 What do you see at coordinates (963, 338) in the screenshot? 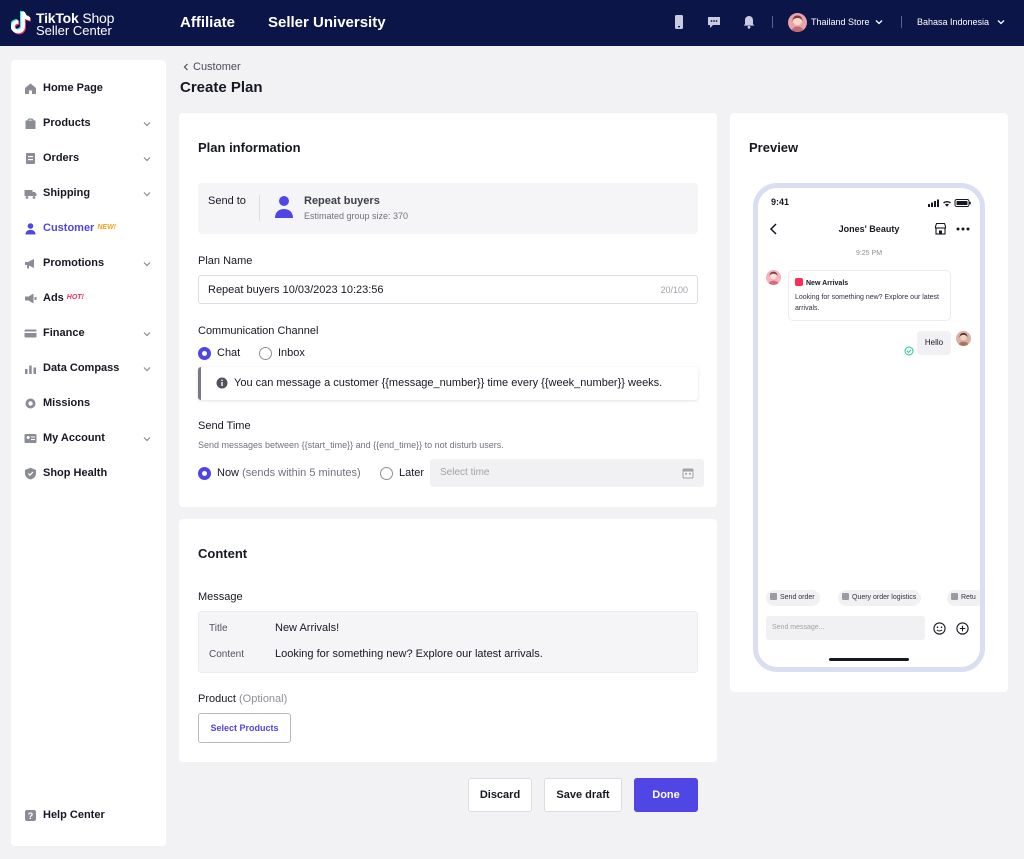
I see `user-avatar` at bounding box center [963, 338].